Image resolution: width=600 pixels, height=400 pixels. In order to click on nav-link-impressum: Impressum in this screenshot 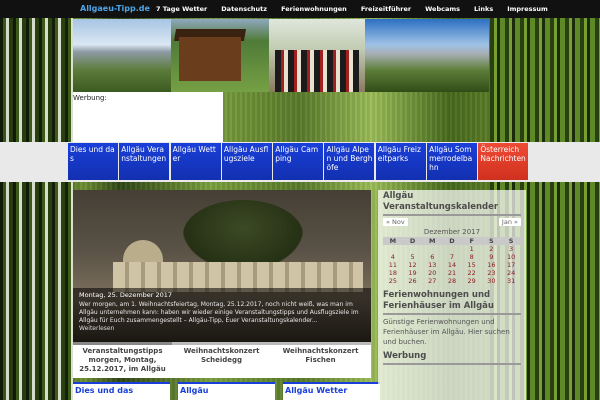, I will do `click(527, 9)`.